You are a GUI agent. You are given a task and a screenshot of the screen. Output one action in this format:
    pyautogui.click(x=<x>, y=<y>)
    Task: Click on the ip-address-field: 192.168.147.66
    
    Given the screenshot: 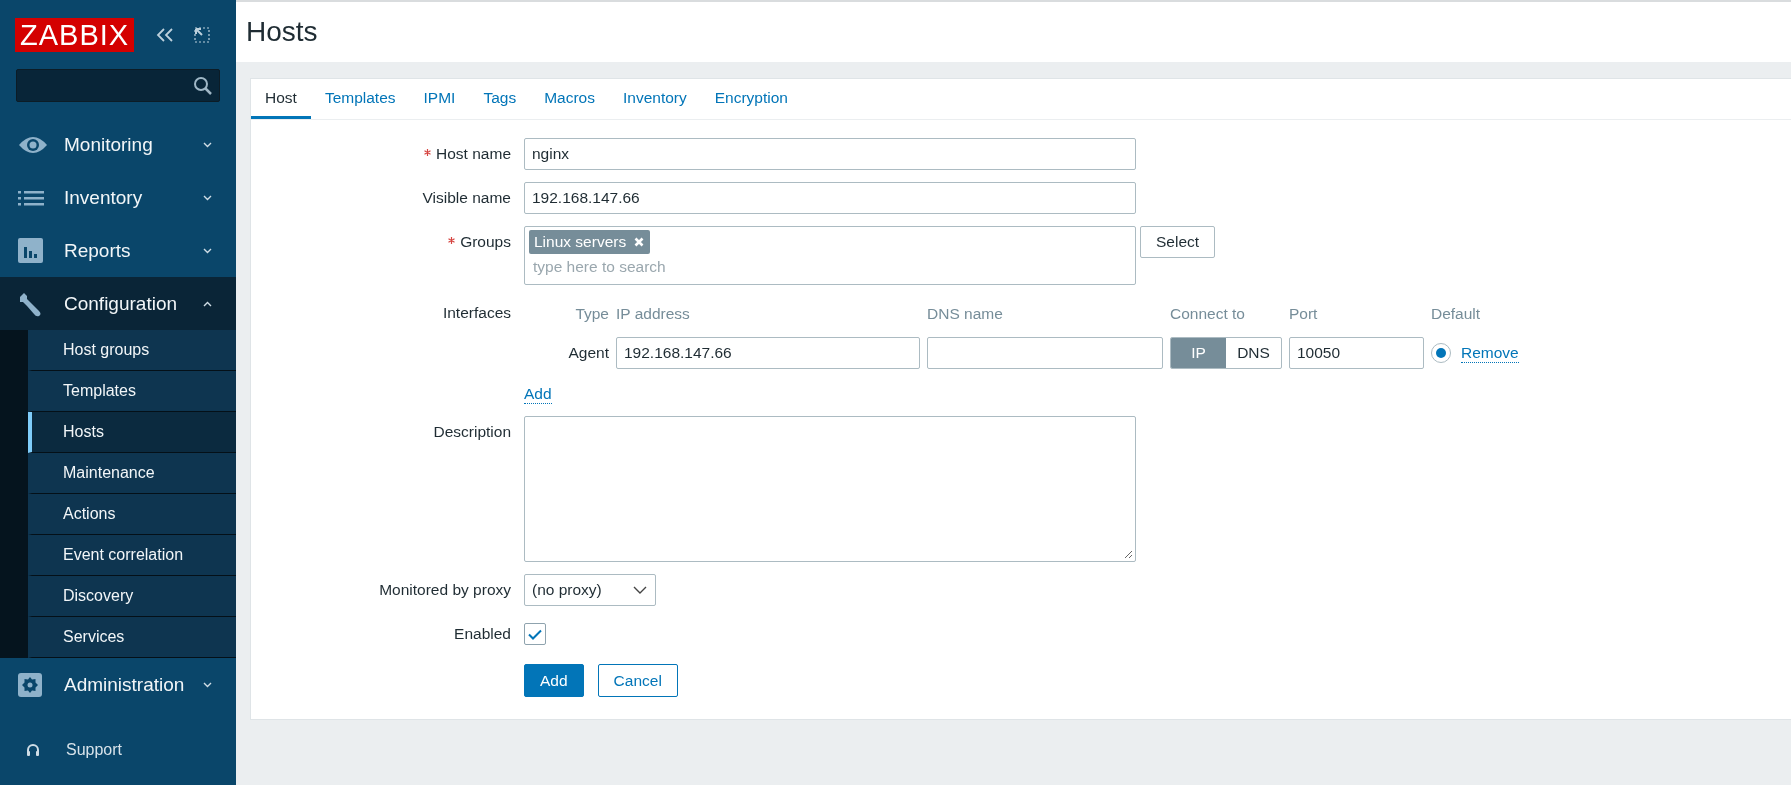 What is the action you would take?
    pyautogui.click(x=768, y=353)
    